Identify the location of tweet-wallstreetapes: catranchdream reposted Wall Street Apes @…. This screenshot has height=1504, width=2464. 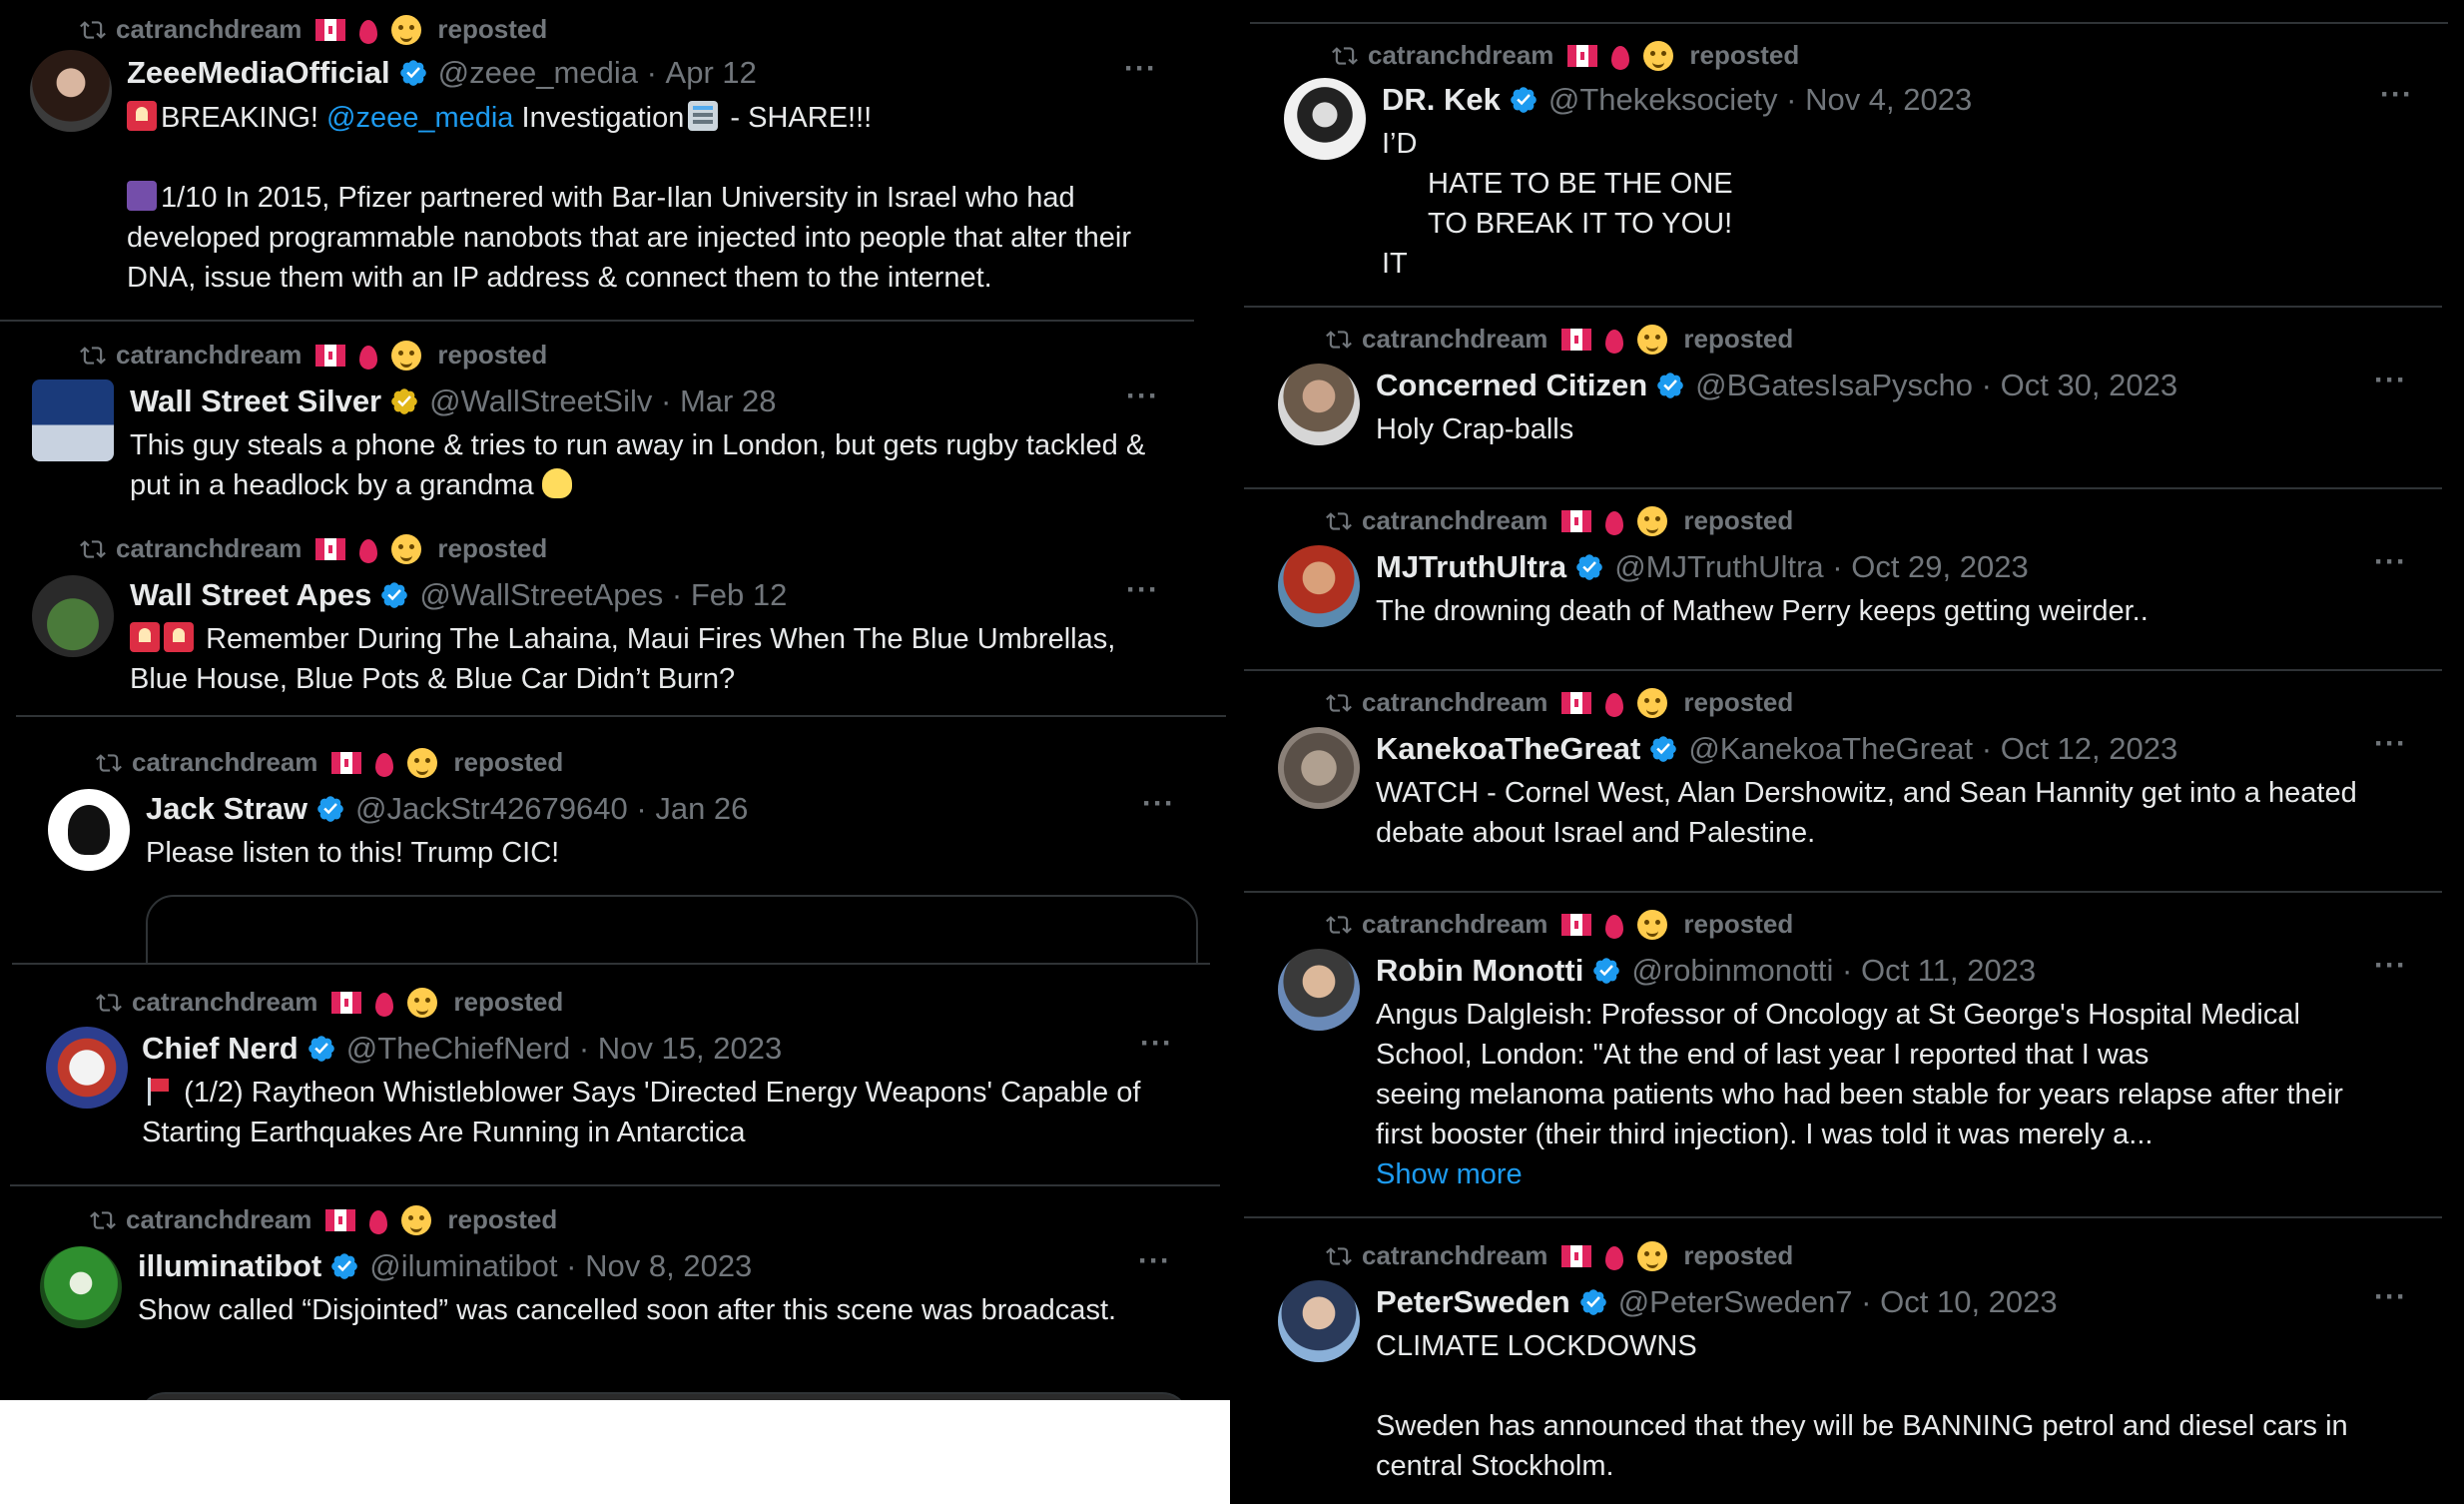
(597, 615).